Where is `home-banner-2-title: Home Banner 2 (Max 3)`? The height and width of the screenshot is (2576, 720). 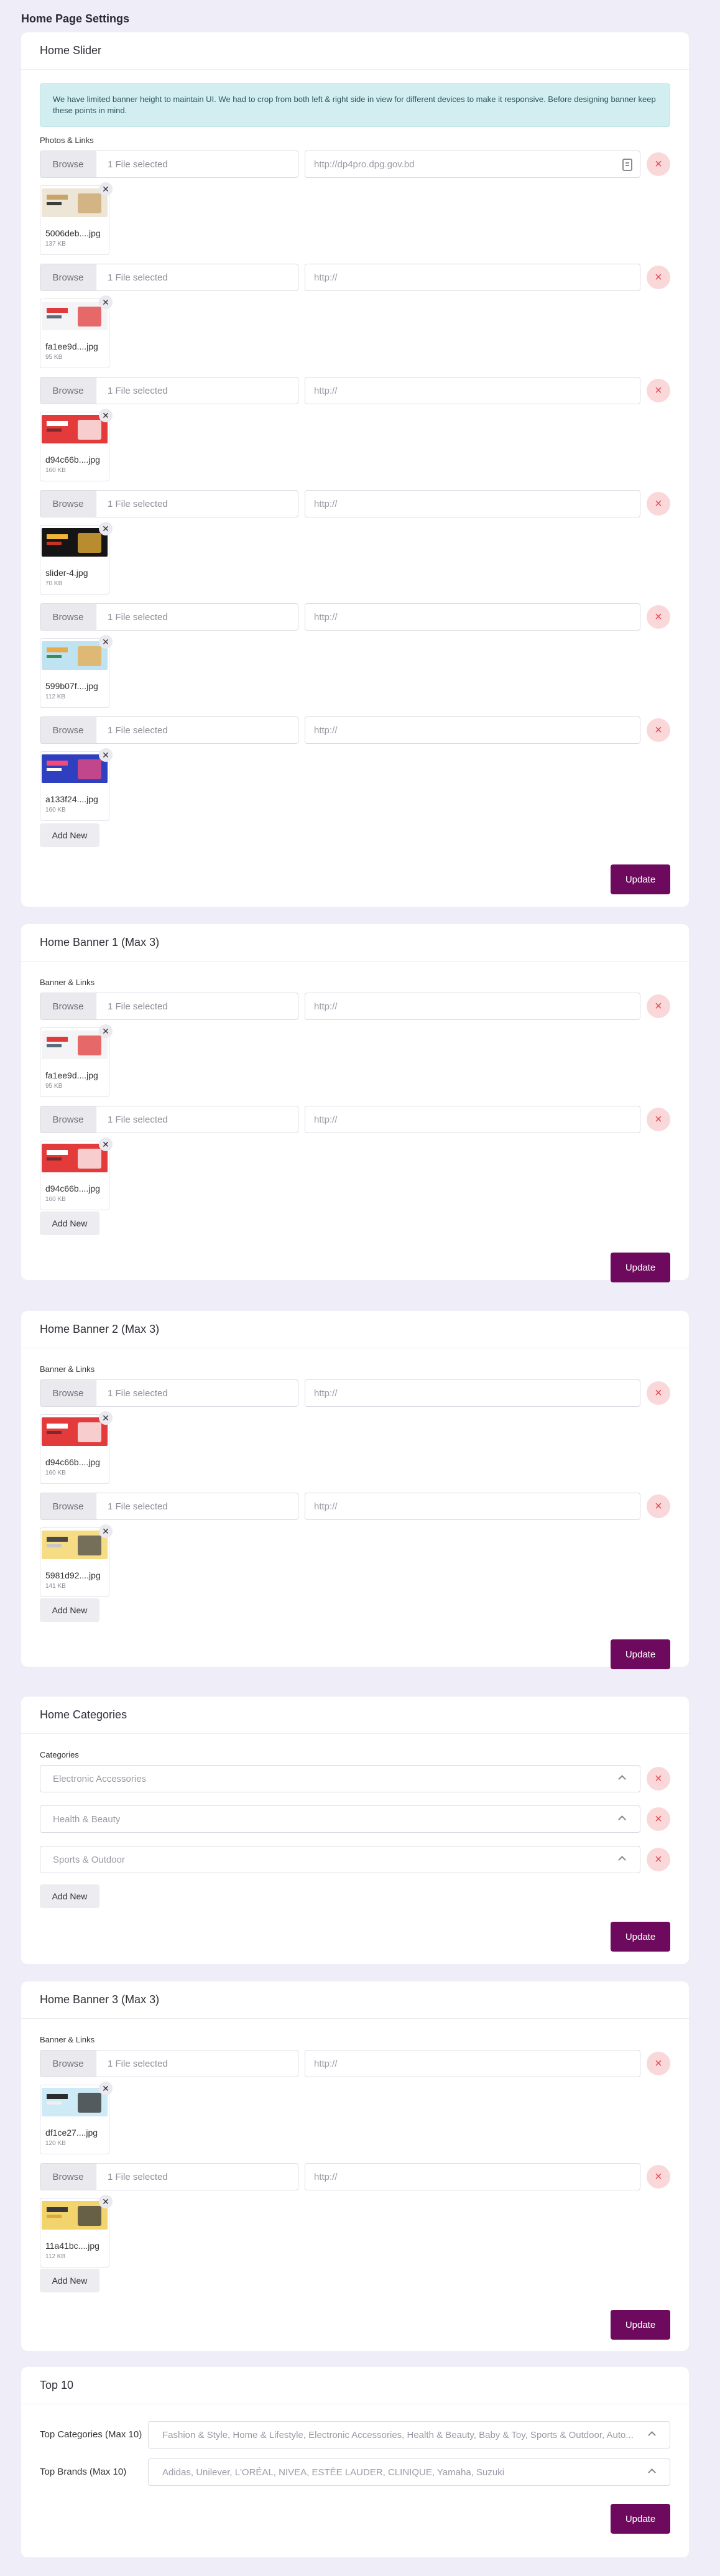 home-banner-2-title: Home Banner 2 (Max 3) is located at coordinates (355, 1330).